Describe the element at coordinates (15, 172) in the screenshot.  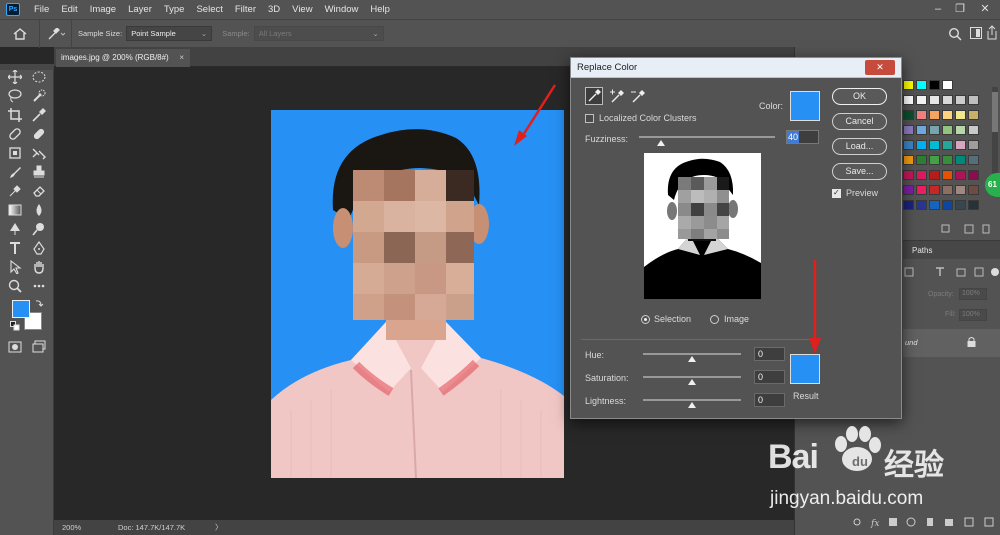
I see `paint-brush-icon` at that location.